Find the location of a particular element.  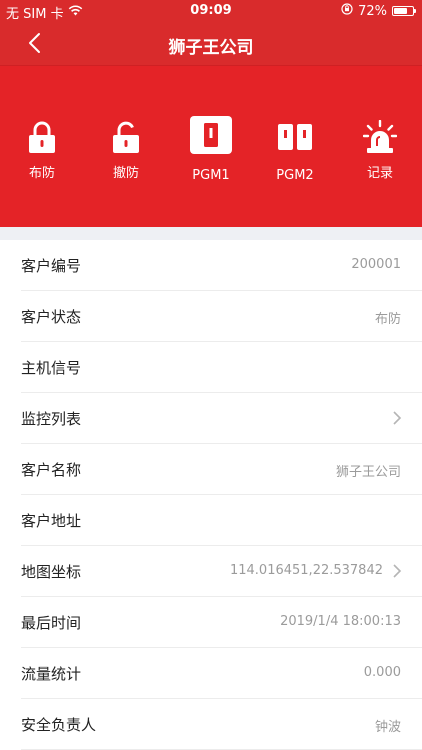

detail-row-host-signal: 主机信号 is located at coordinates (221, 367).